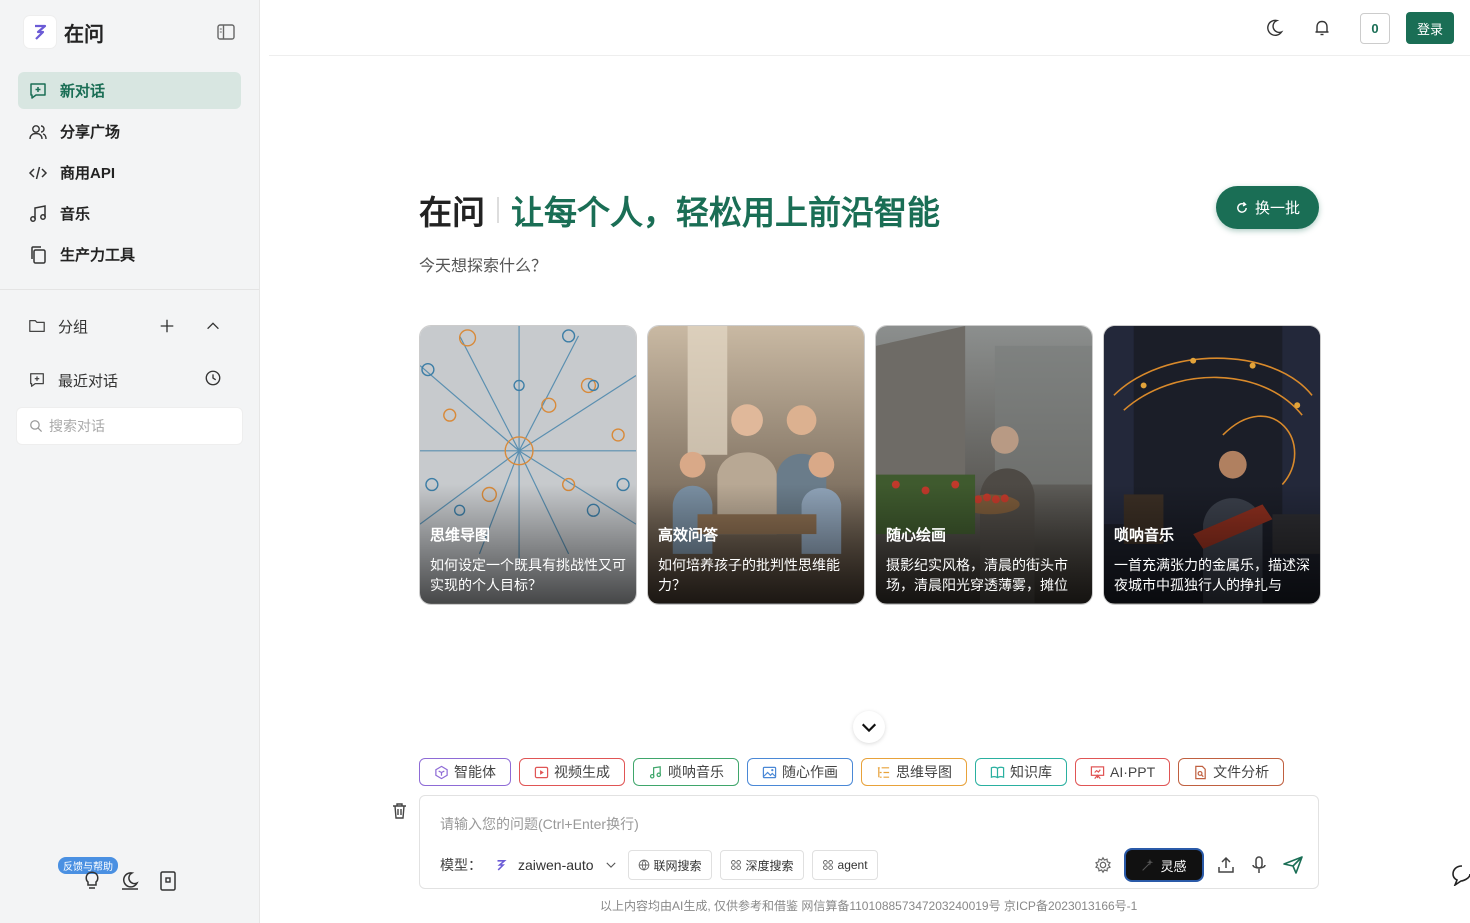  What do you see at coordinates (1031, 772) in the screenshot?
I see `tool-label: 知识库` at bounding box center [1031, 772].